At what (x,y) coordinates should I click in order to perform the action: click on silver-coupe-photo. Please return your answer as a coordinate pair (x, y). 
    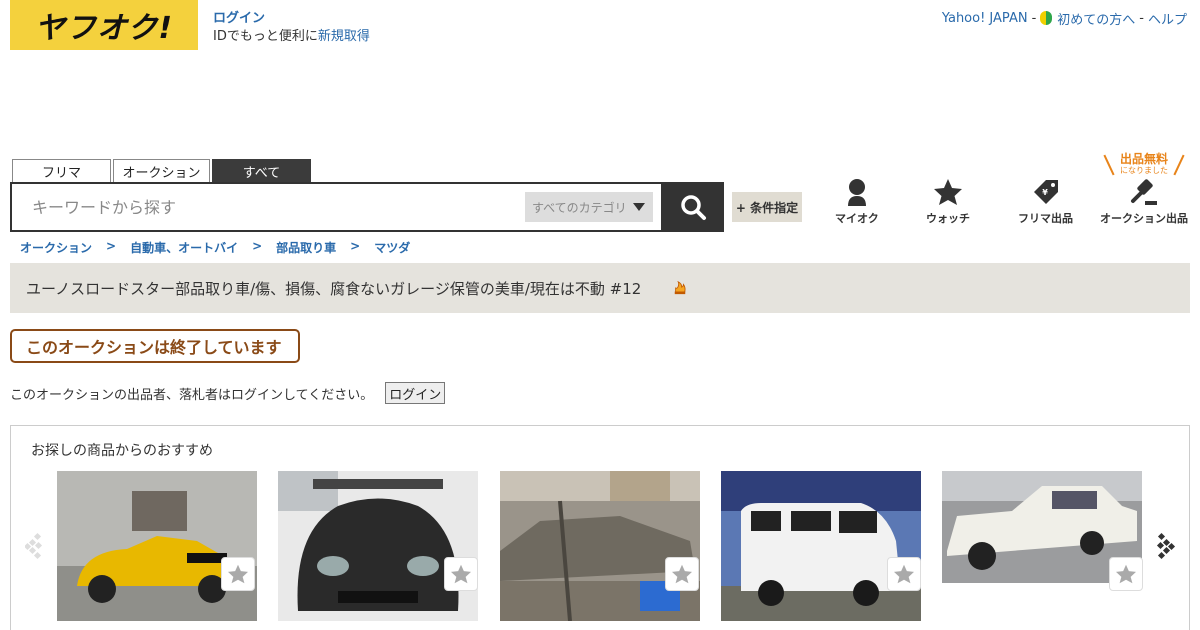
    Looking at the image, I should click on (600, 546).